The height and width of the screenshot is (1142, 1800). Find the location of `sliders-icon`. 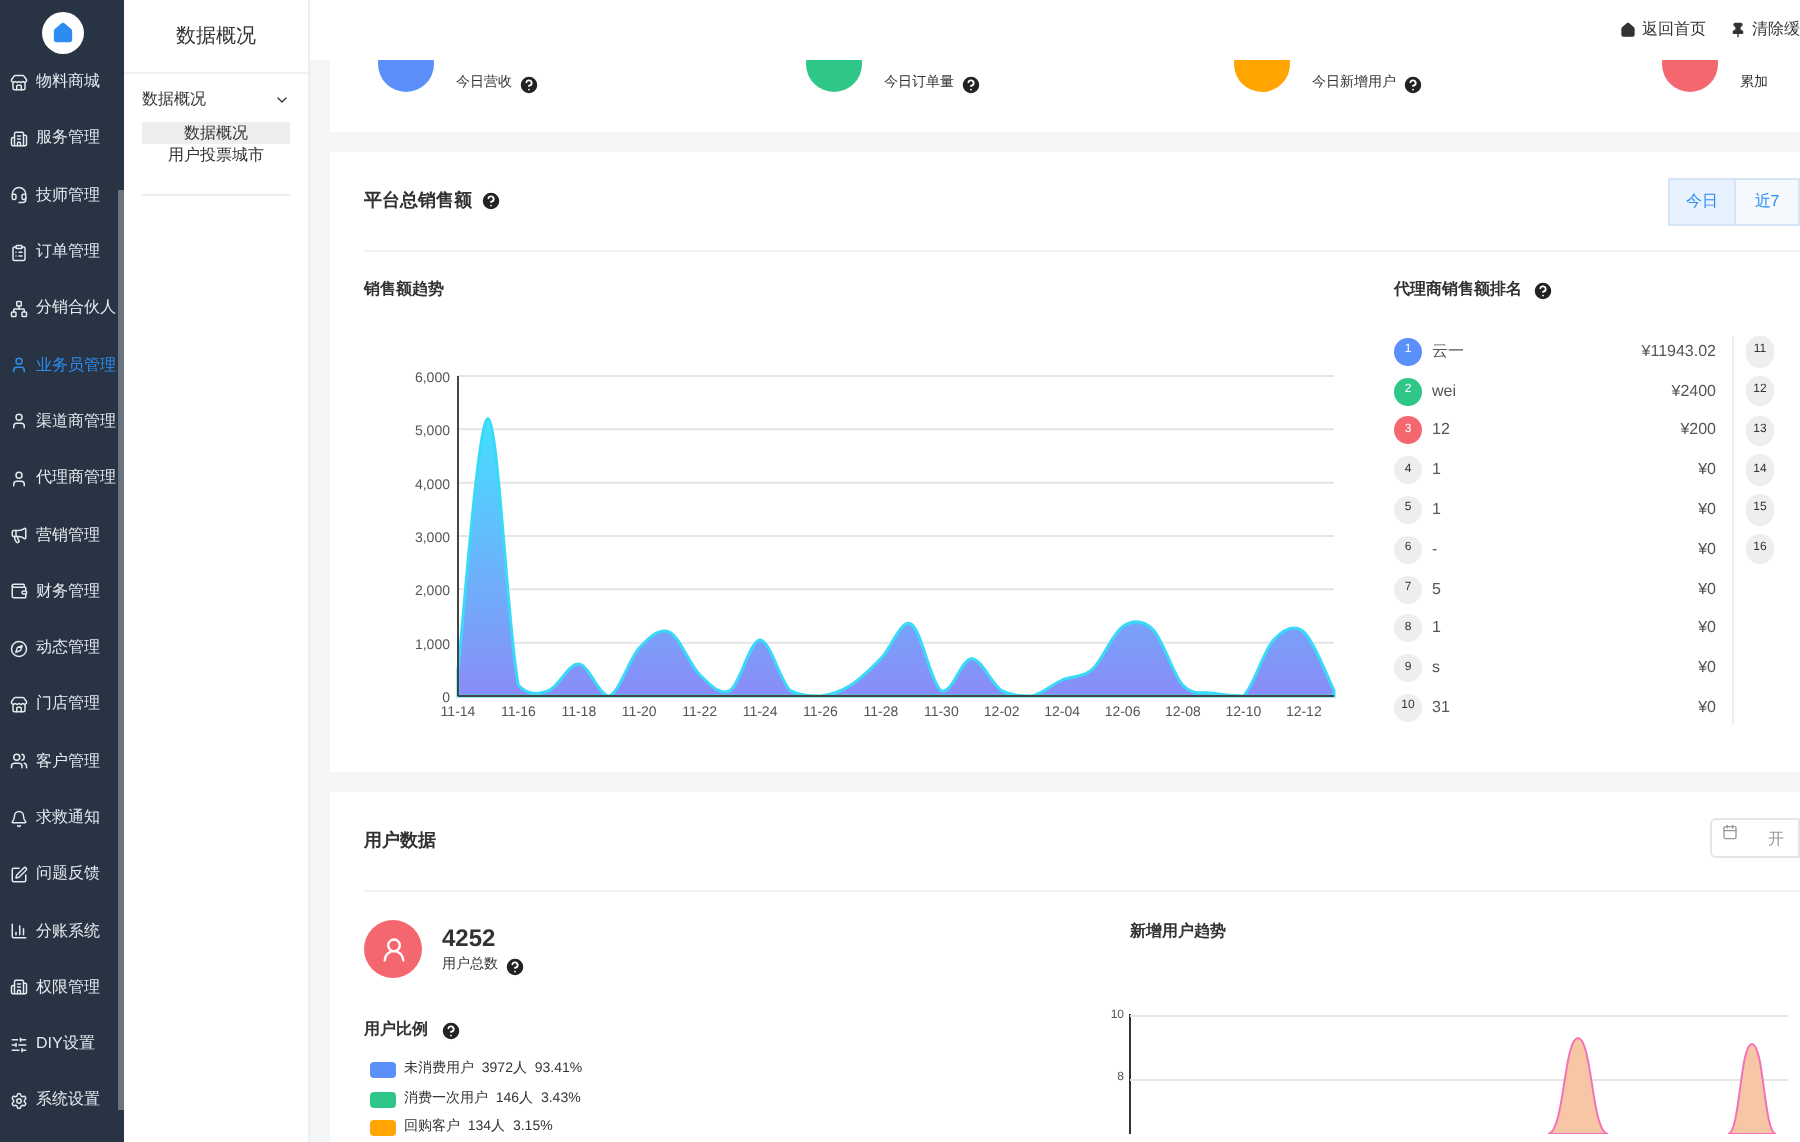

sliders-icon is located at coordinates (19, 1044).